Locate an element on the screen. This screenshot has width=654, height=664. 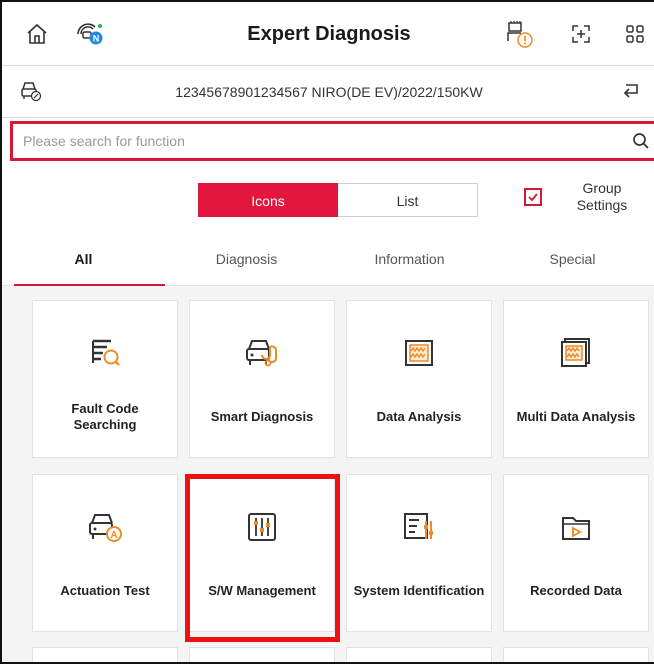
svg-text: A is located at coordinates (113, 535).